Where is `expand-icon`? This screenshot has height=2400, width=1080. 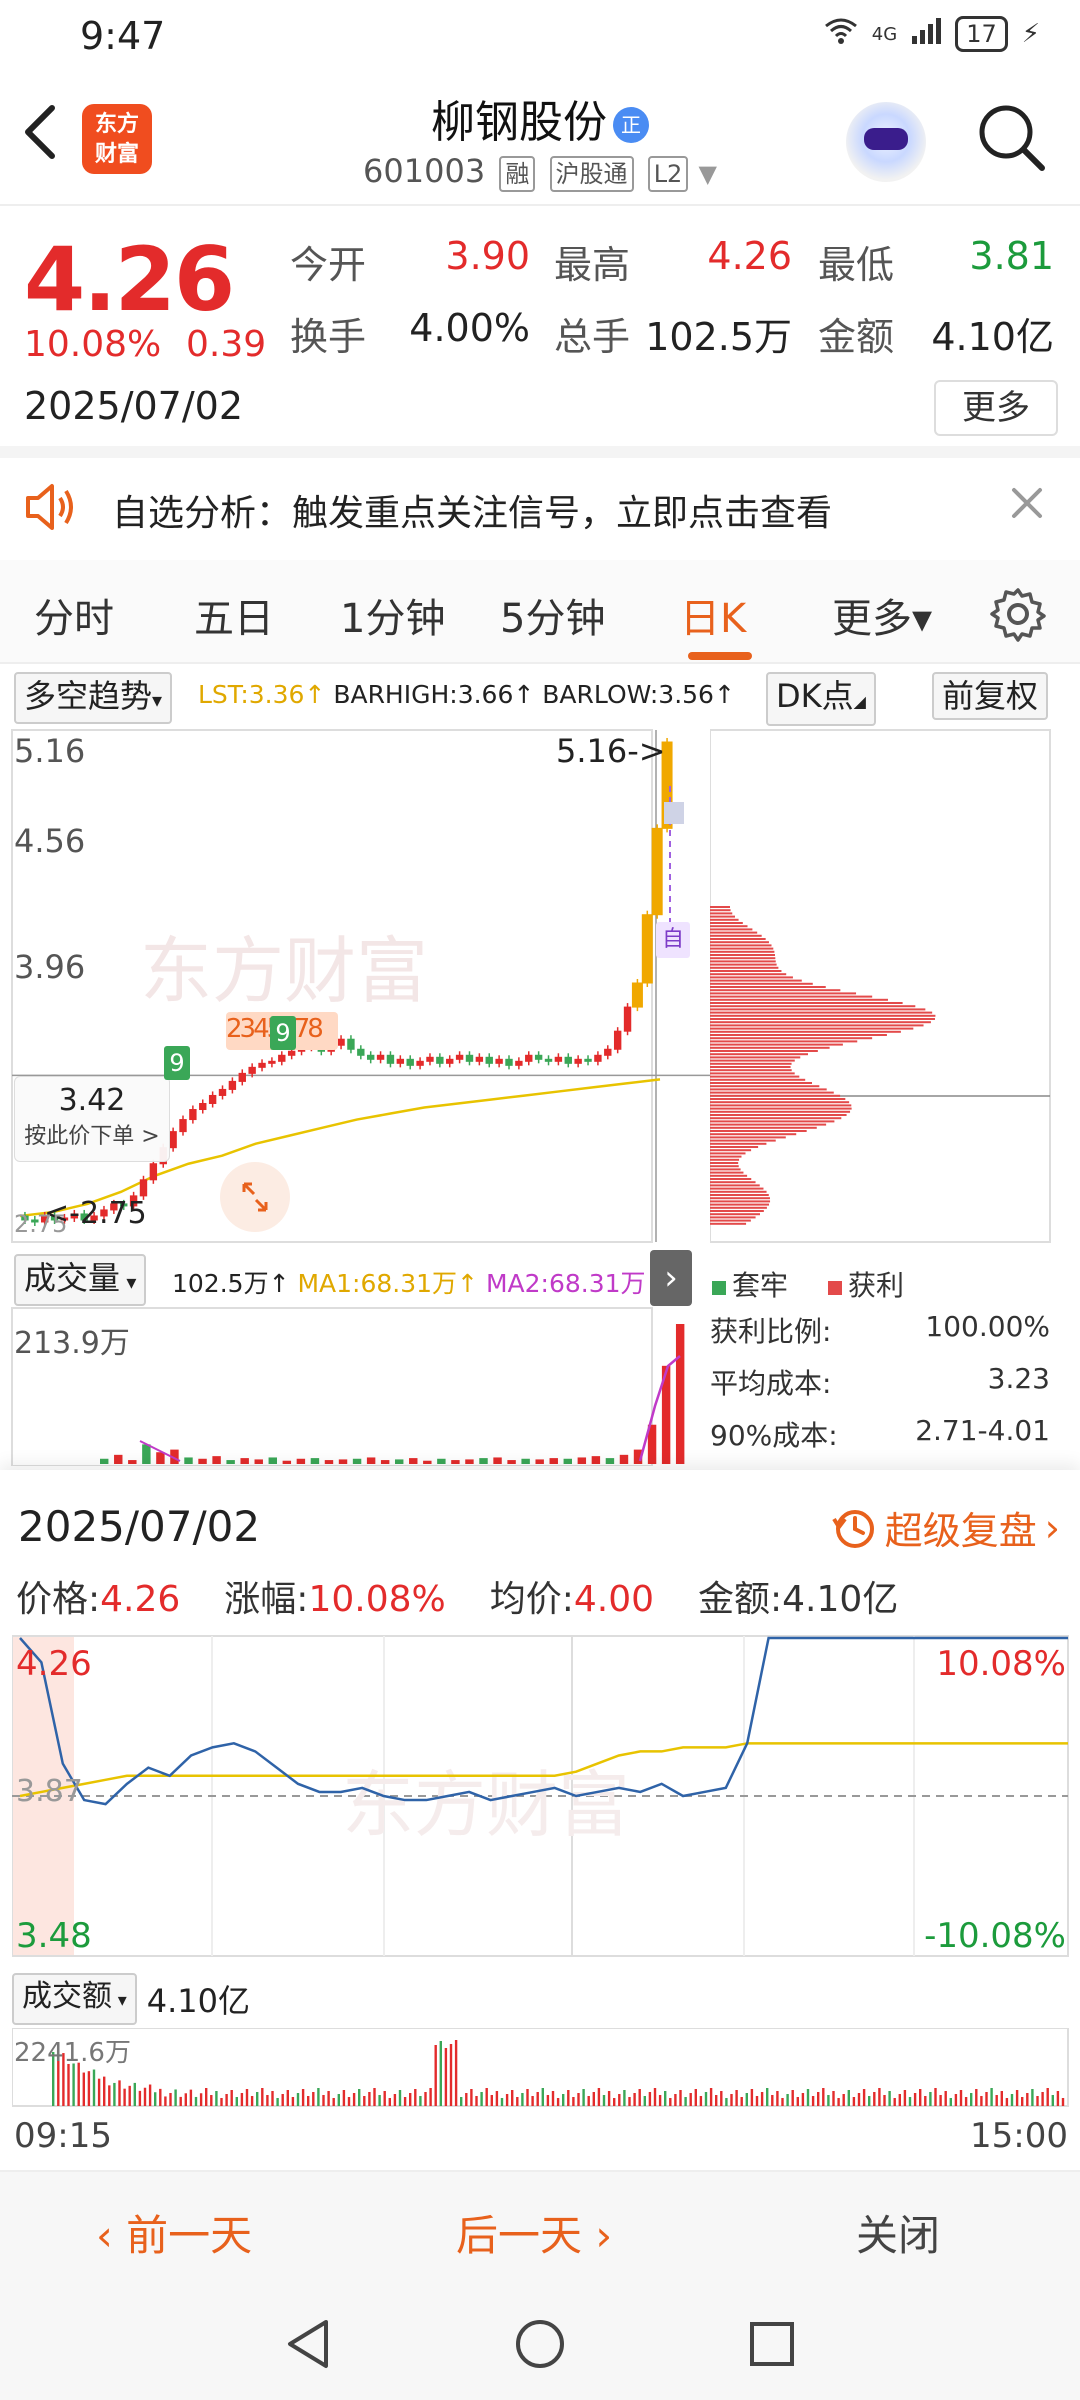 expand-icon is located at coordinates (255, 1197).